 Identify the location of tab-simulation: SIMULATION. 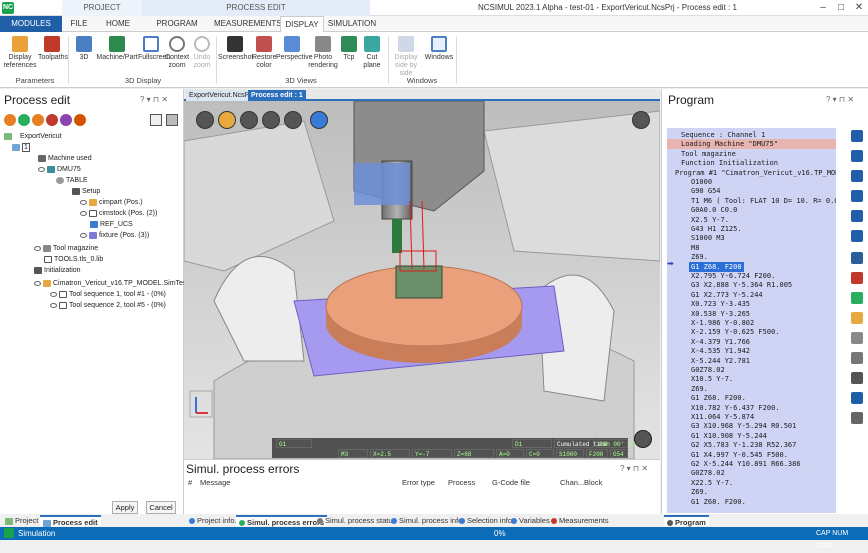
(352, 24).